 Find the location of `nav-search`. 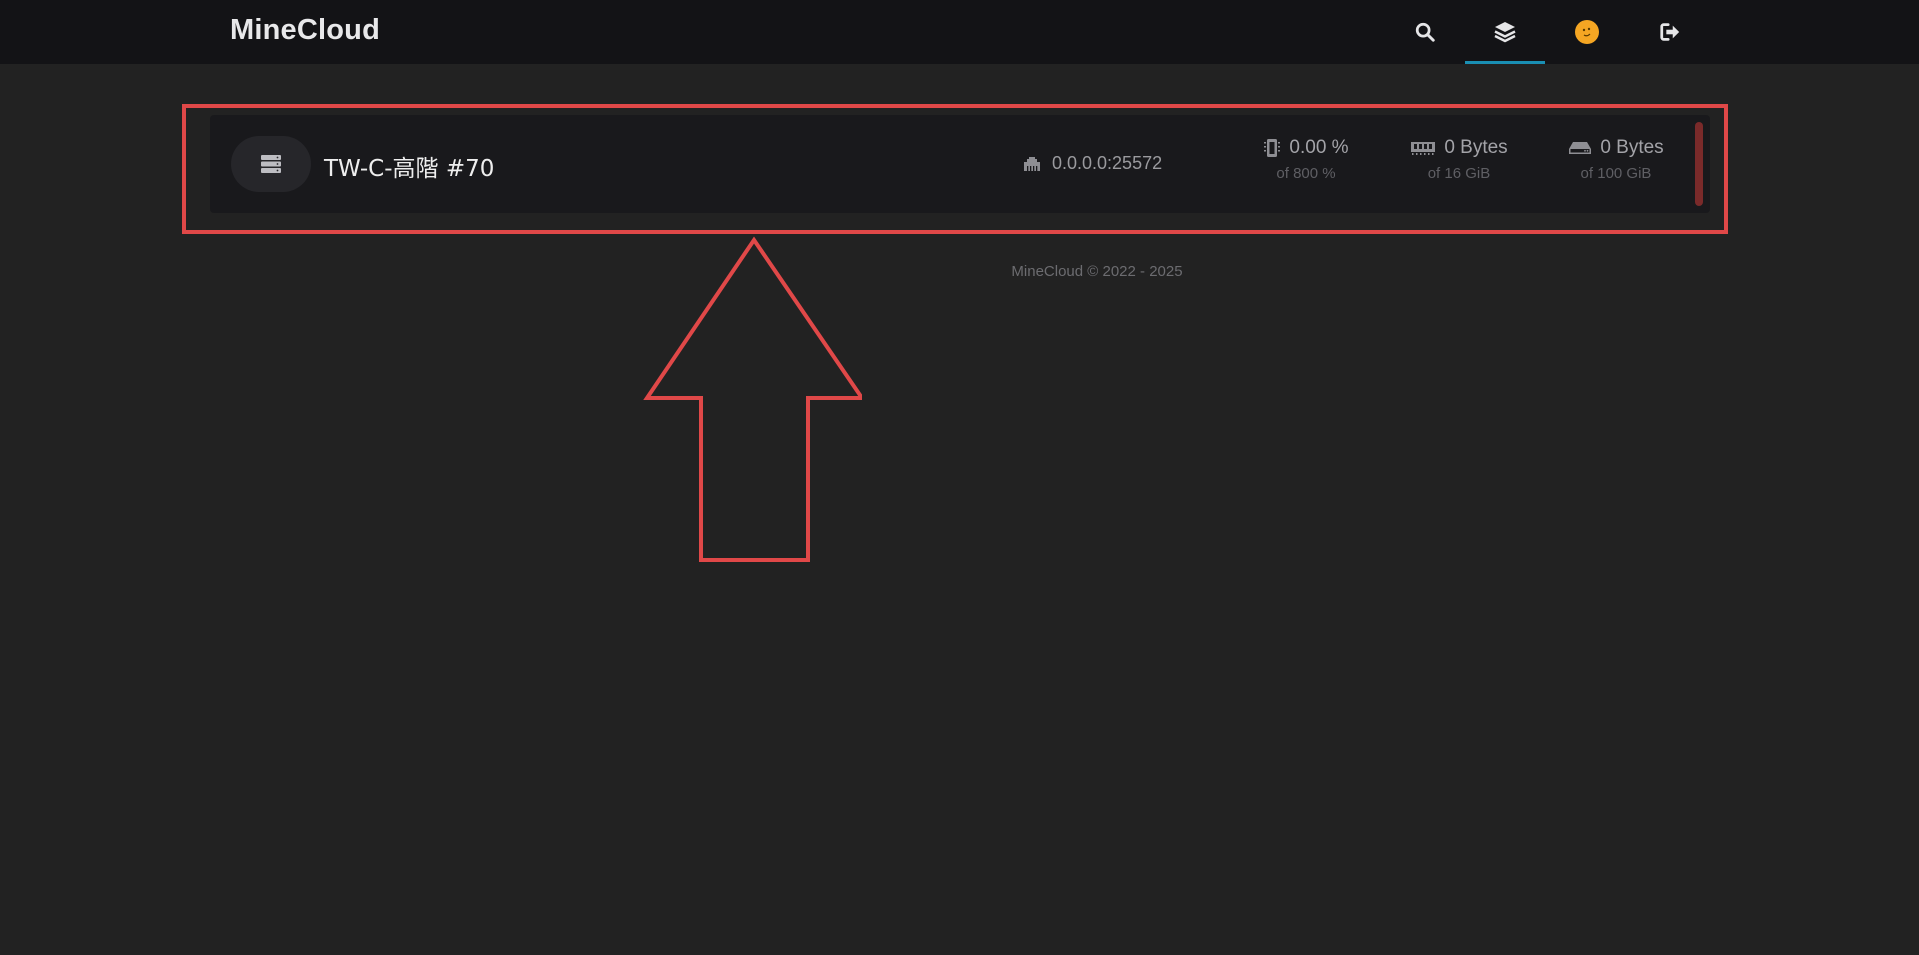

nav-search is located at coordinates (1425, 32).